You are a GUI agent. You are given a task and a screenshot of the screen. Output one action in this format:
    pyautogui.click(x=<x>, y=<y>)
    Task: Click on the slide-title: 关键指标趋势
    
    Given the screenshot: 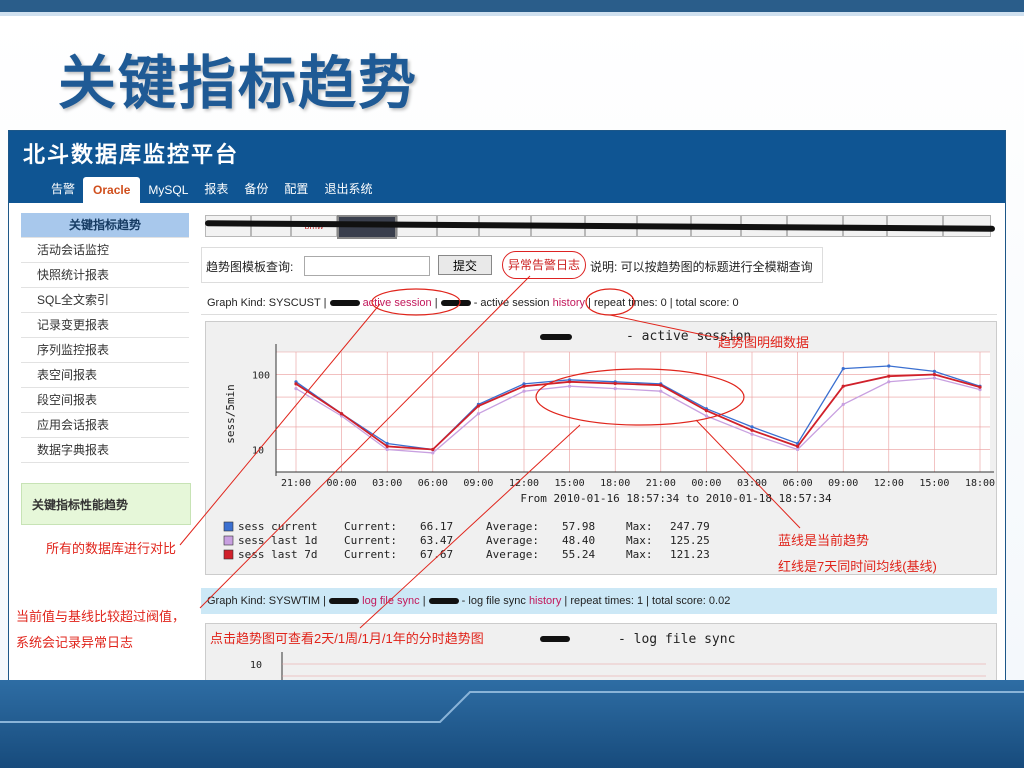 What is the action you would take?
    pyautogui.click(x=238, y=83)
    